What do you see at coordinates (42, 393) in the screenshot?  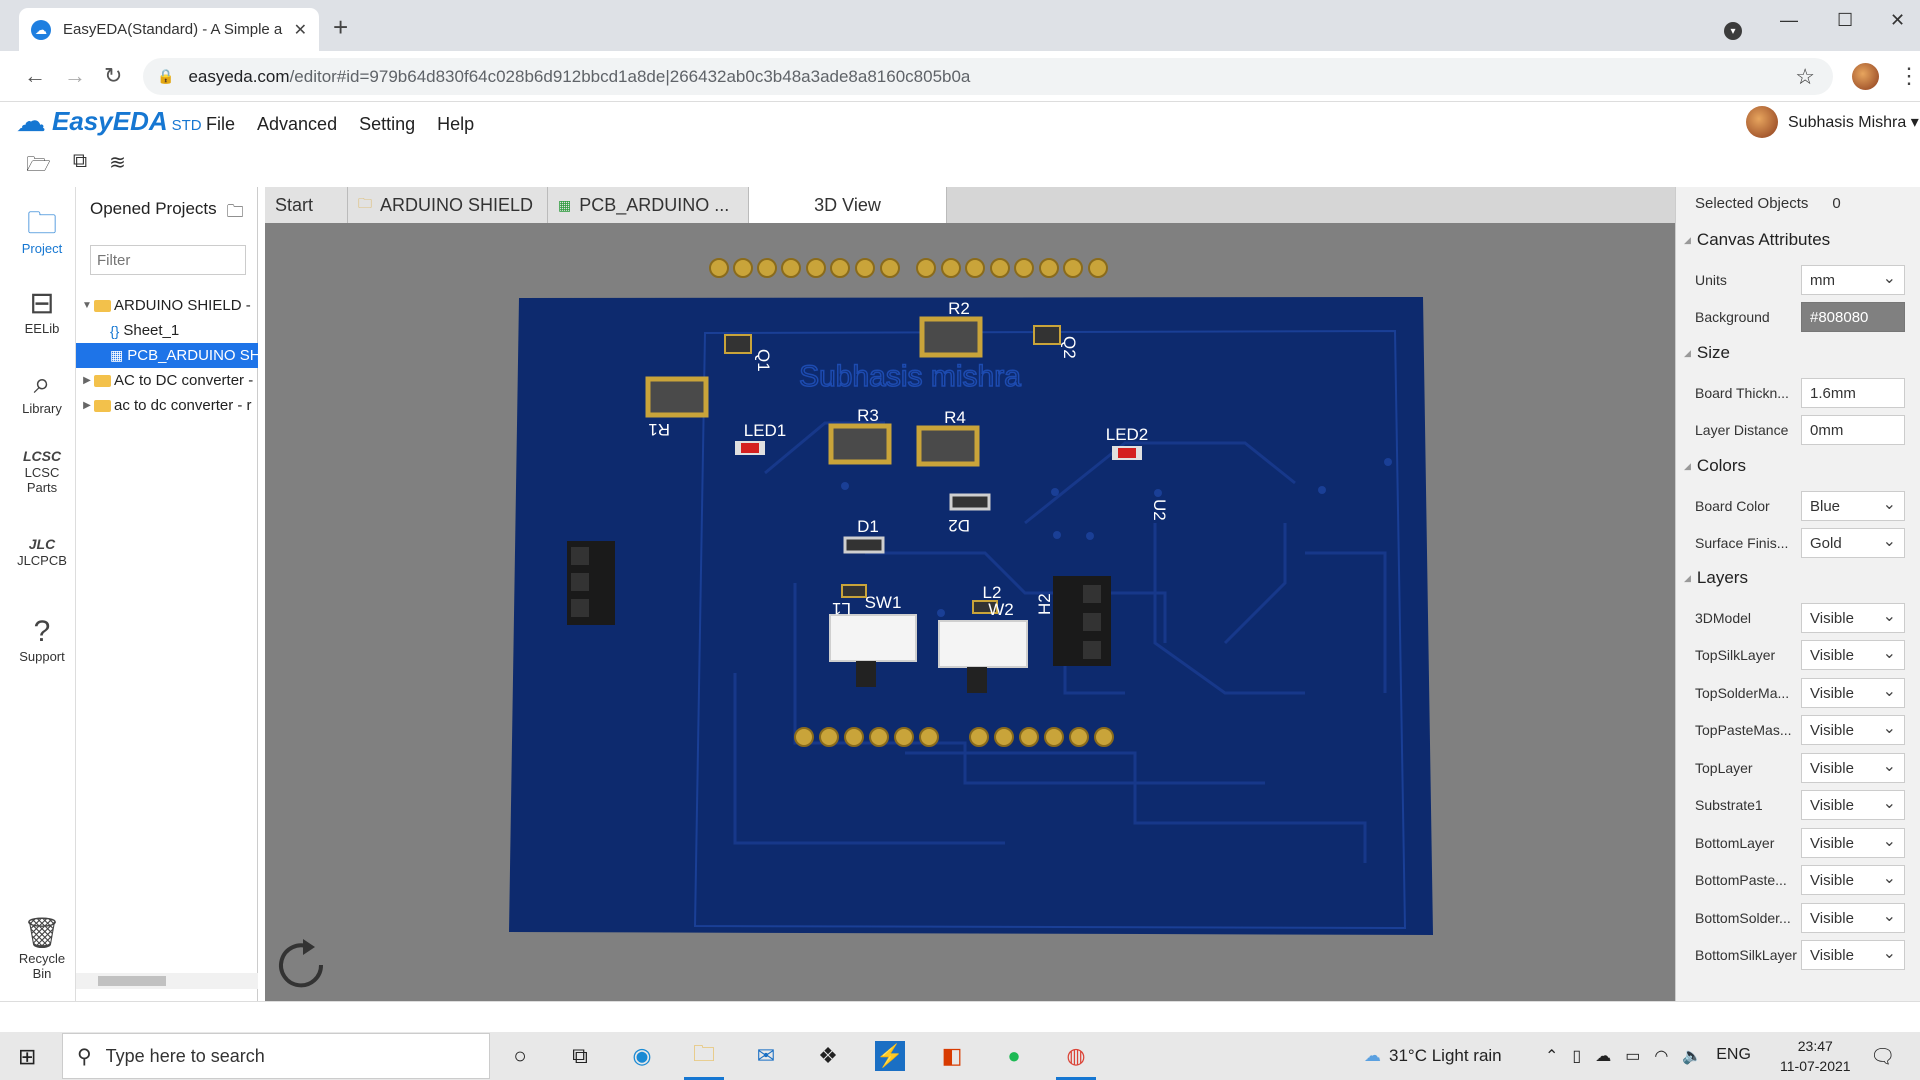 I see `rail-library: ⌕ Library` at bounding box center [42, 393].